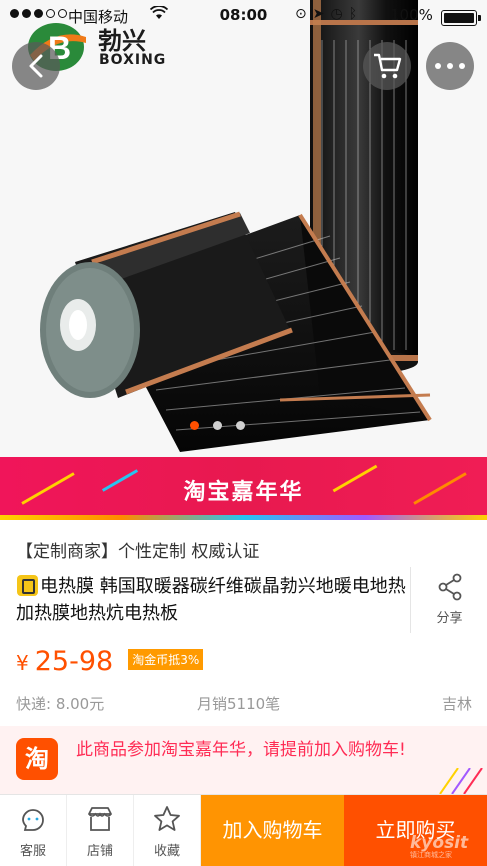 The image size is (487, 866). I want to click on customer-service-icon, so click(33, 820).